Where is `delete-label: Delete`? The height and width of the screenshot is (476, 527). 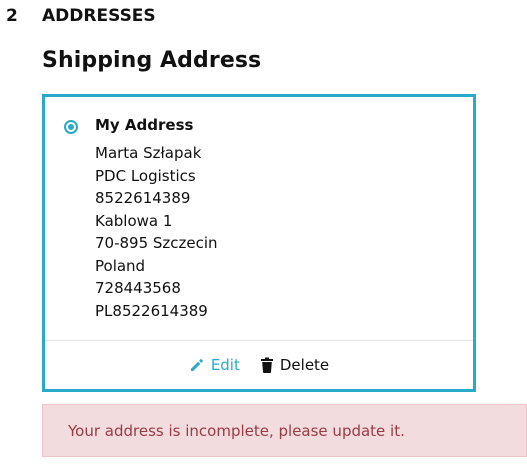
delete-label: Delete is located at coordinates (304, 365).